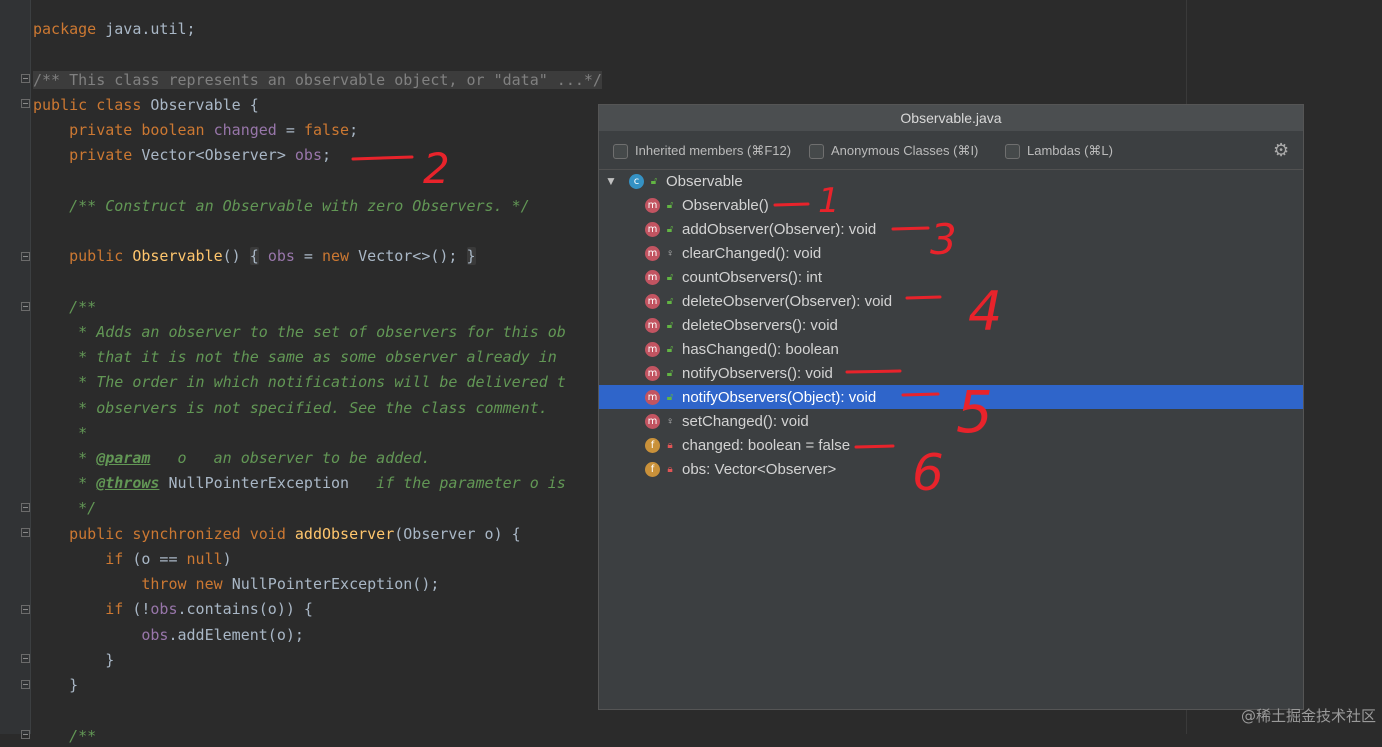  Describe the element at coordinates (457, 483) in the screenshot. I see `code-token: if the parameter o is` at that location.